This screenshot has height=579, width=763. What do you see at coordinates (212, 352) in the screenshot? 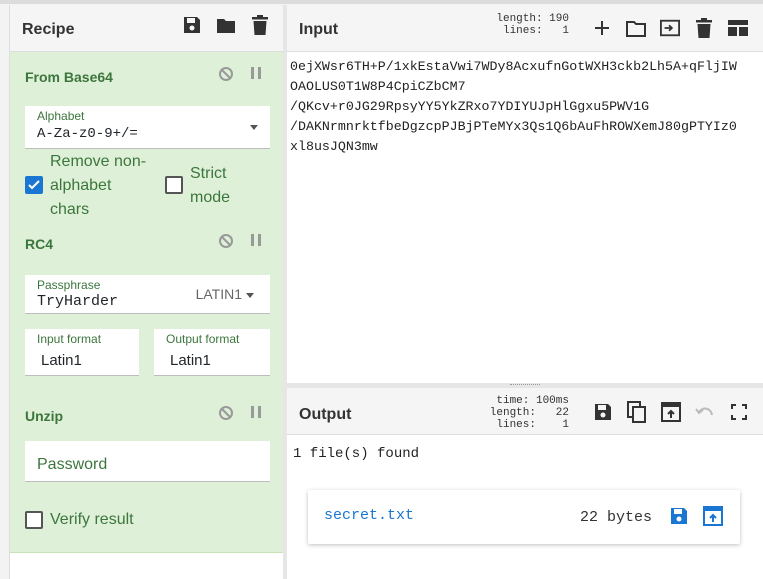
I see `output-format-field: Output format Latin1` at bounding box center [212, 352].